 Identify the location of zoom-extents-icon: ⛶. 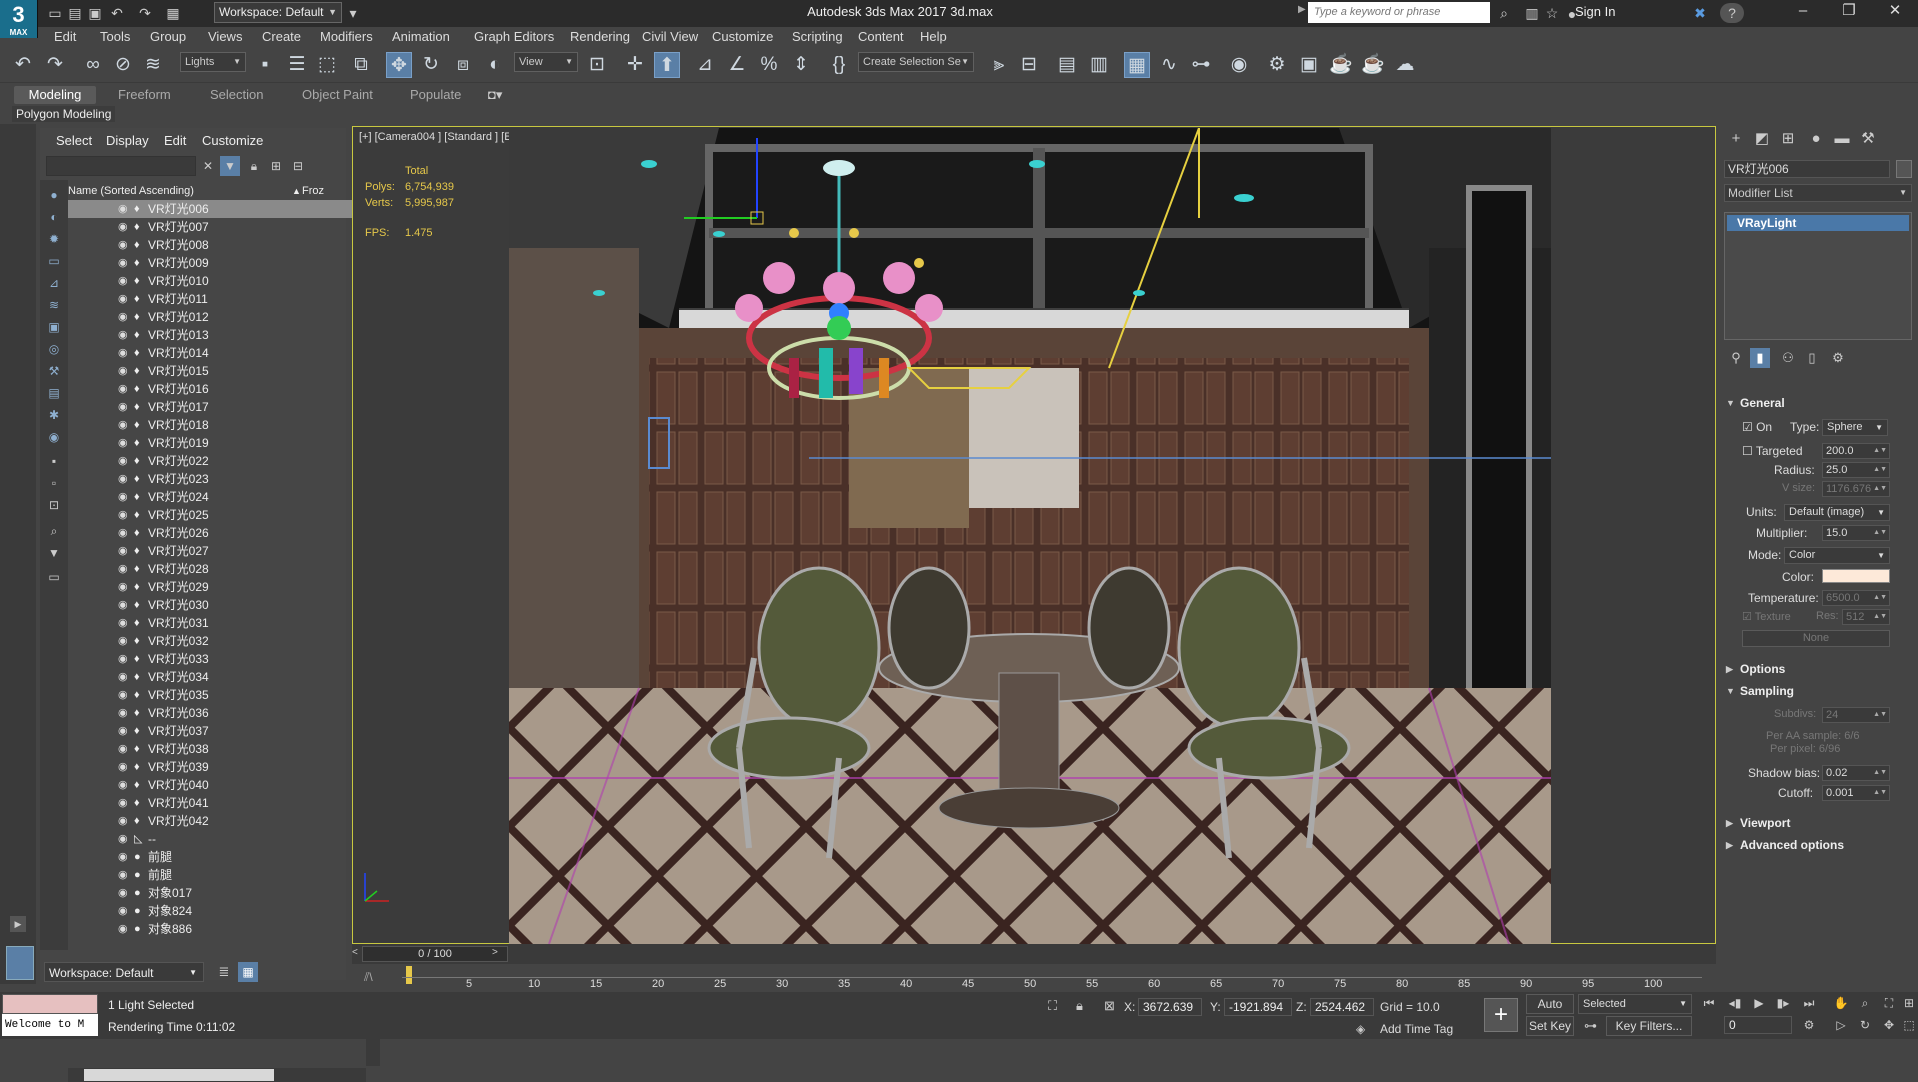
(1889, 1003).